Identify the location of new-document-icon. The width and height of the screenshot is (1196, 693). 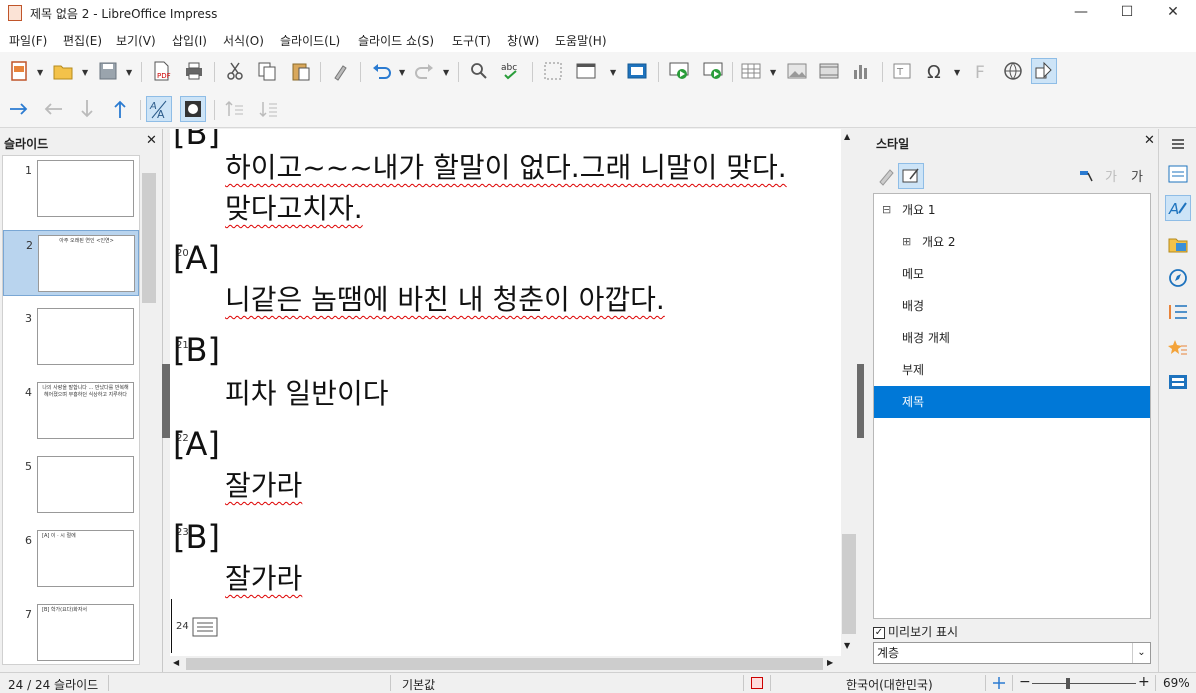
(19, 71).